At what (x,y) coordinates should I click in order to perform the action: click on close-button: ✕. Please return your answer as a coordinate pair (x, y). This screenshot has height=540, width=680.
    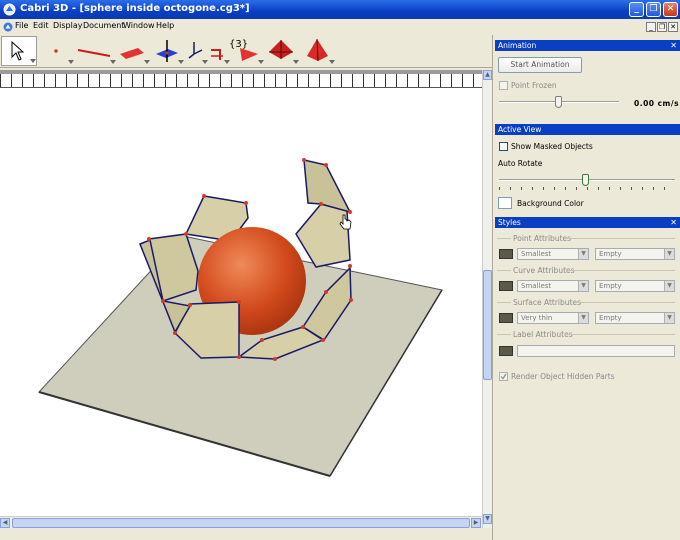
    Looking at the image, I should click on (670, 9).